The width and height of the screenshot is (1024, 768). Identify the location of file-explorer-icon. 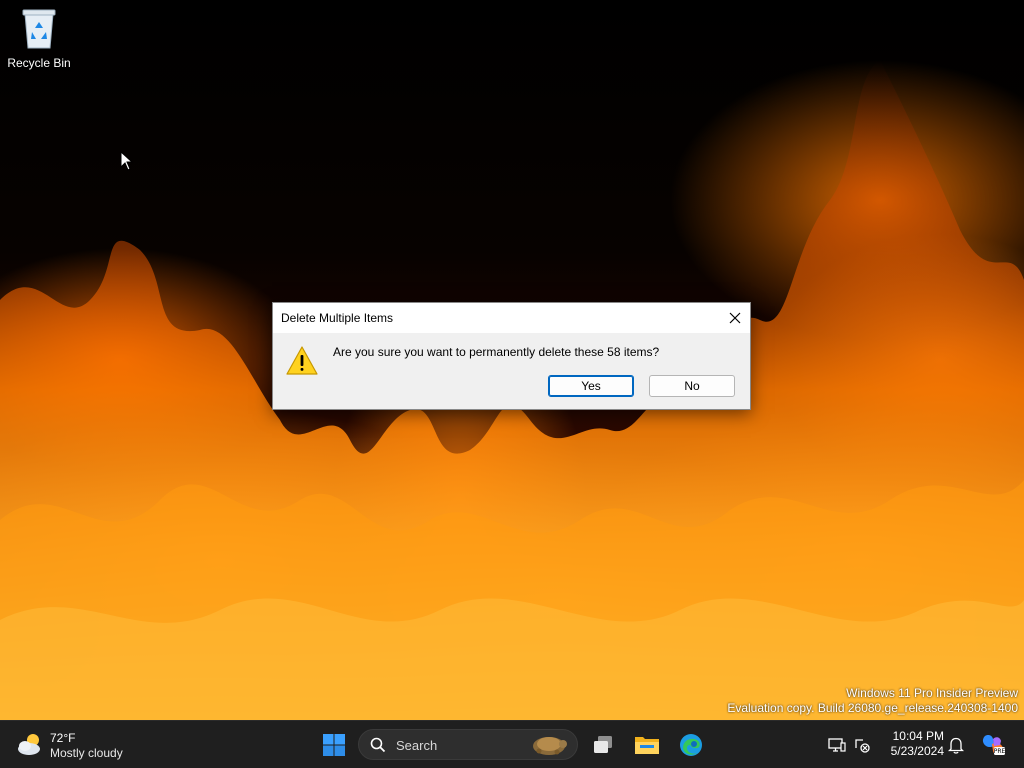
(647, 745).